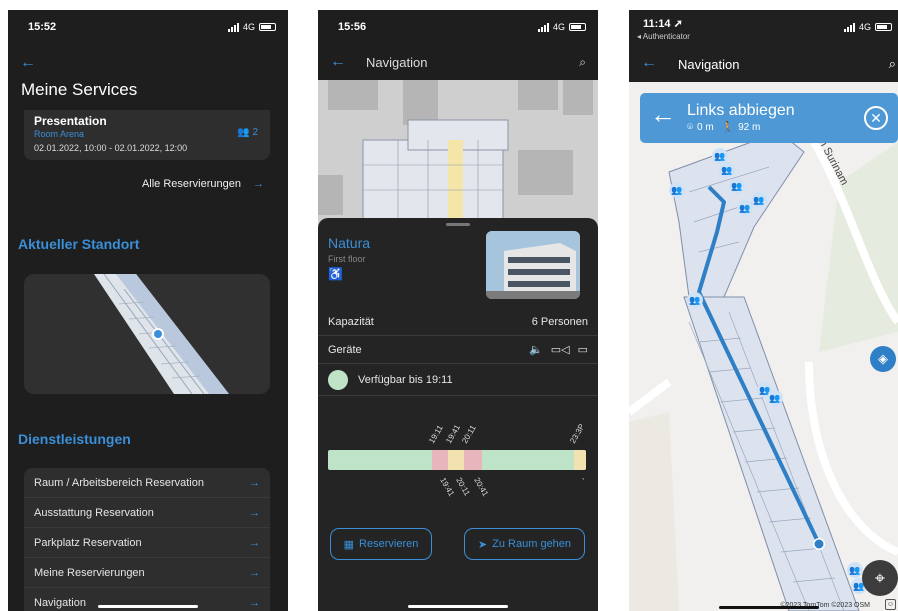 This screenshot has width=898, height=611. I want to click on participants-count: 2, so click(255, 132).